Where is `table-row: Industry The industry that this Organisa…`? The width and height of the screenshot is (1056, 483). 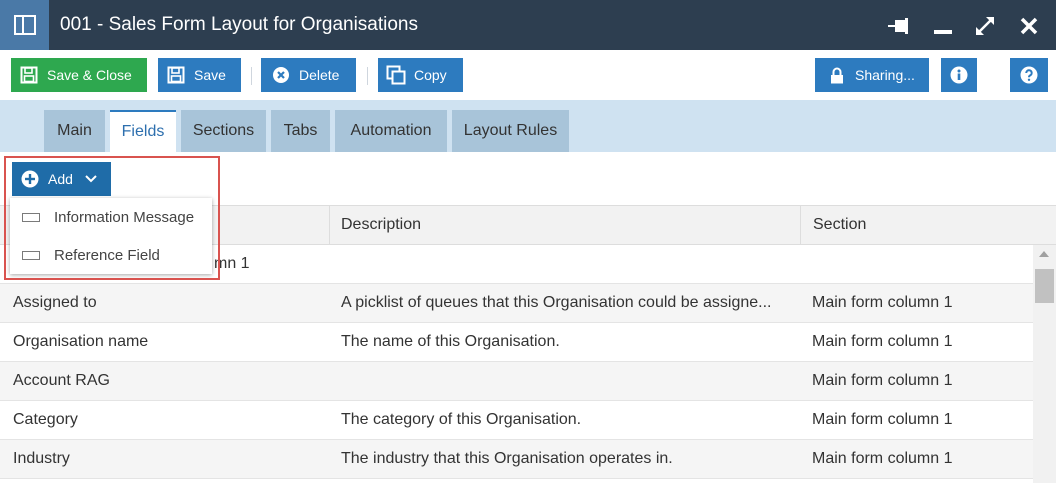
table-row: Industry The industry that this Organisa… is located at coordinates (516, 459).